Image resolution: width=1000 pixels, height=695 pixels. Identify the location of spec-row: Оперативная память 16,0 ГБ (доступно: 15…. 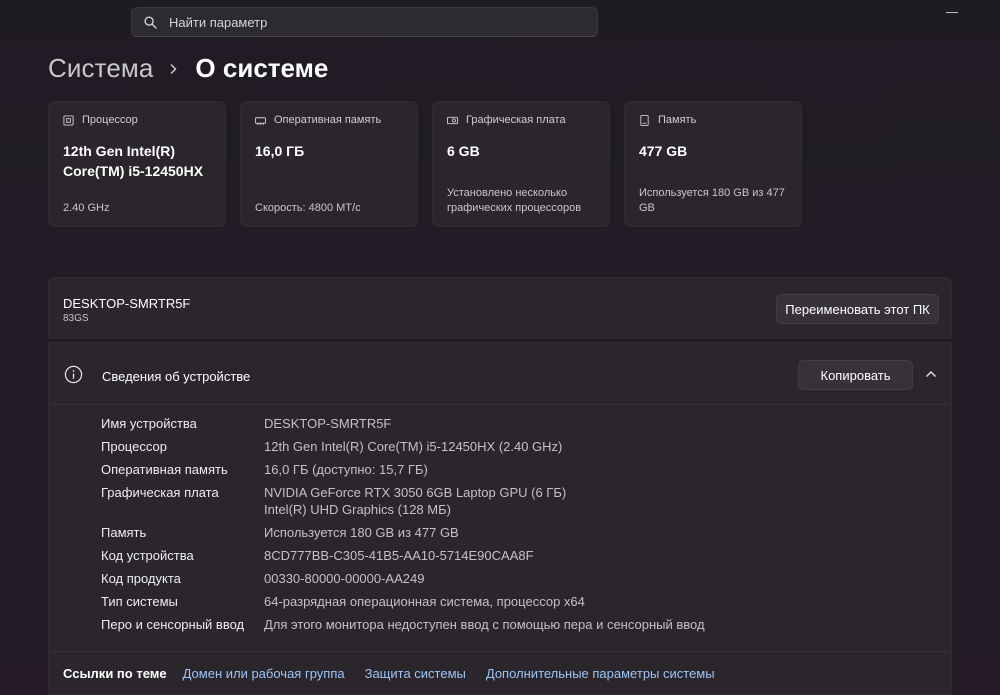
(521, 469).